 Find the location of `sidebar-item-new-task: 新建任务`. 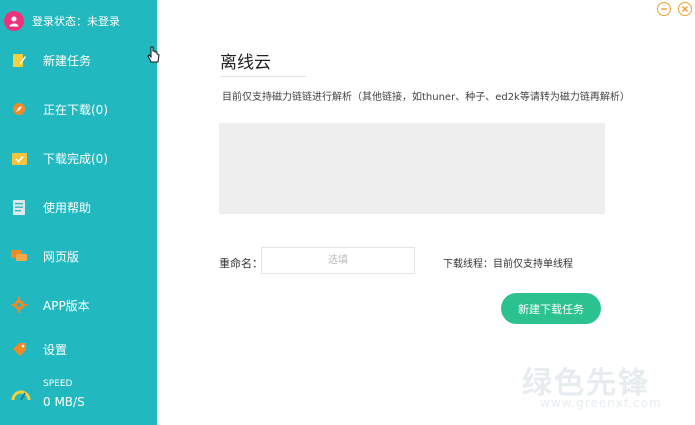

sidebar-item-new-task: 新建任务 is located at coordinates (78, 60).